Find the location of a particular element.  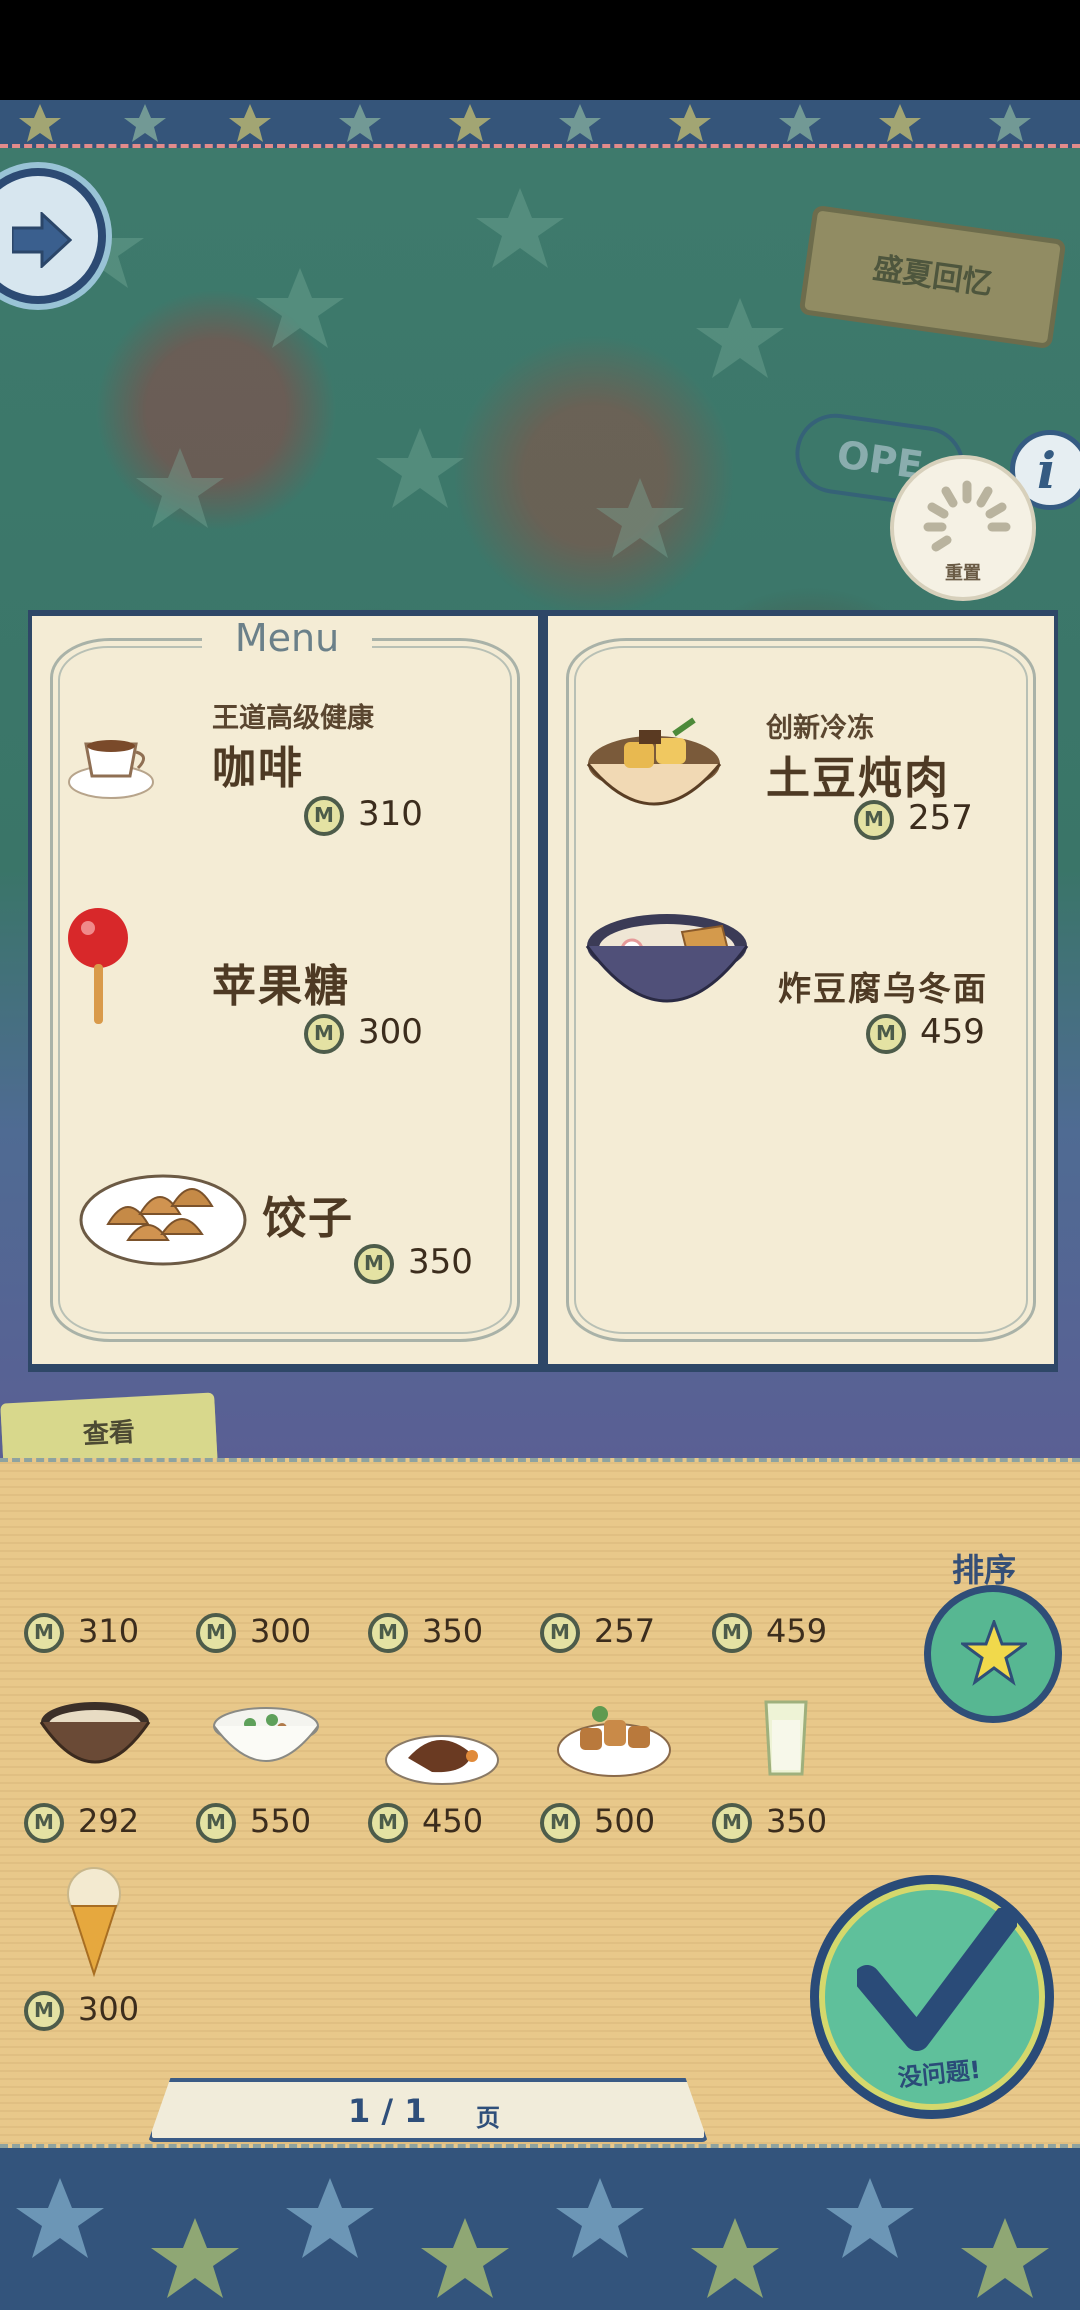

menu-item-coffee: 王道高级健康 咖啡 M 310 is located at coordinates (285, 766).